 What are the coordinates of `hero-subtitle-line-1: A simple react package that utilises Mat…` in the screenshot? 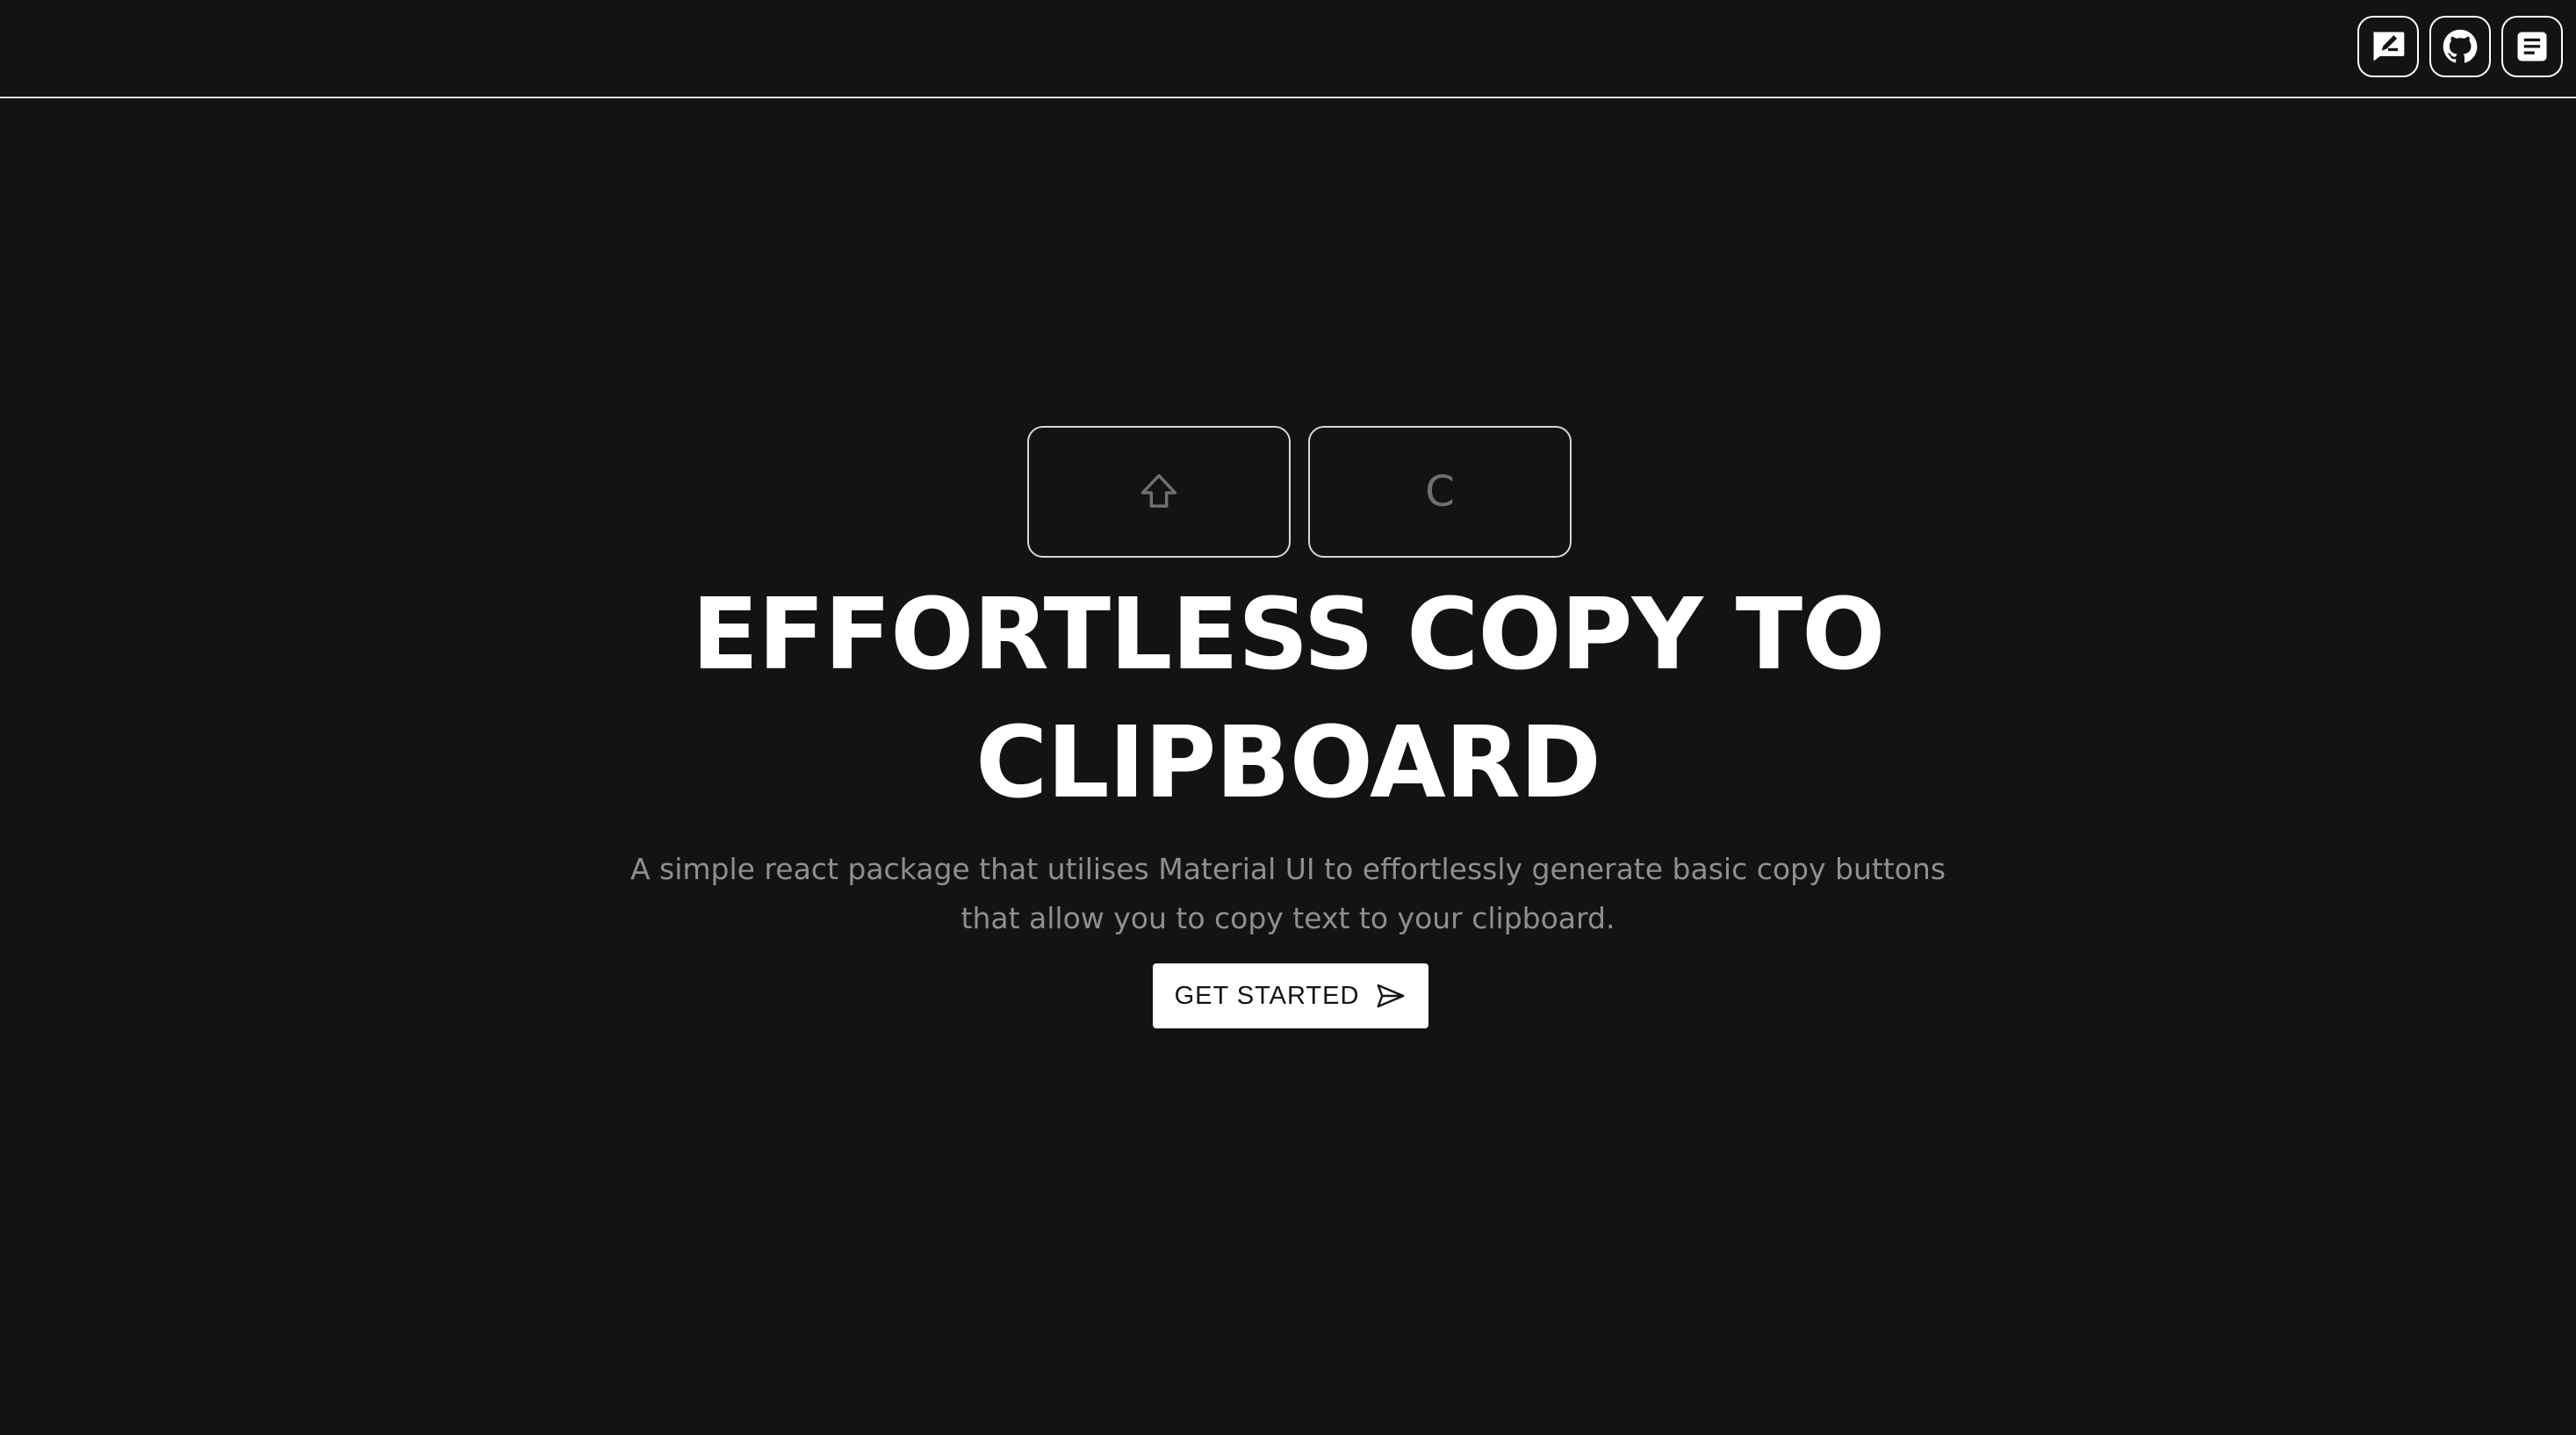 It's located at (1288, 869).